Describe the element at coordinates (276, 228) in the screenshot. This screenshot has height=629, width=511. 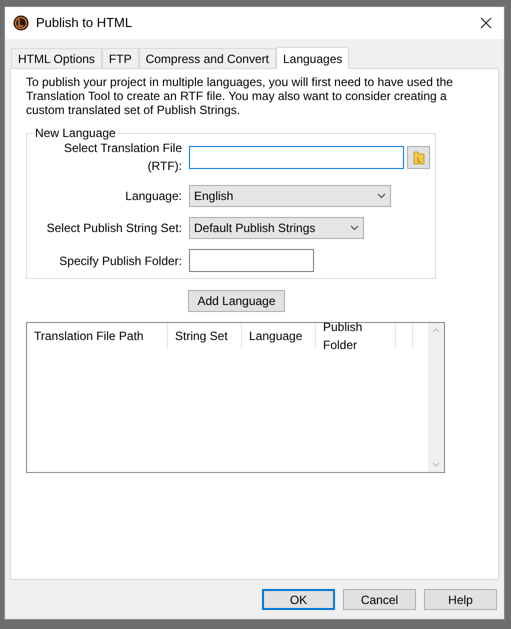
I see `dropdown: Default Publish Strings` at that location.